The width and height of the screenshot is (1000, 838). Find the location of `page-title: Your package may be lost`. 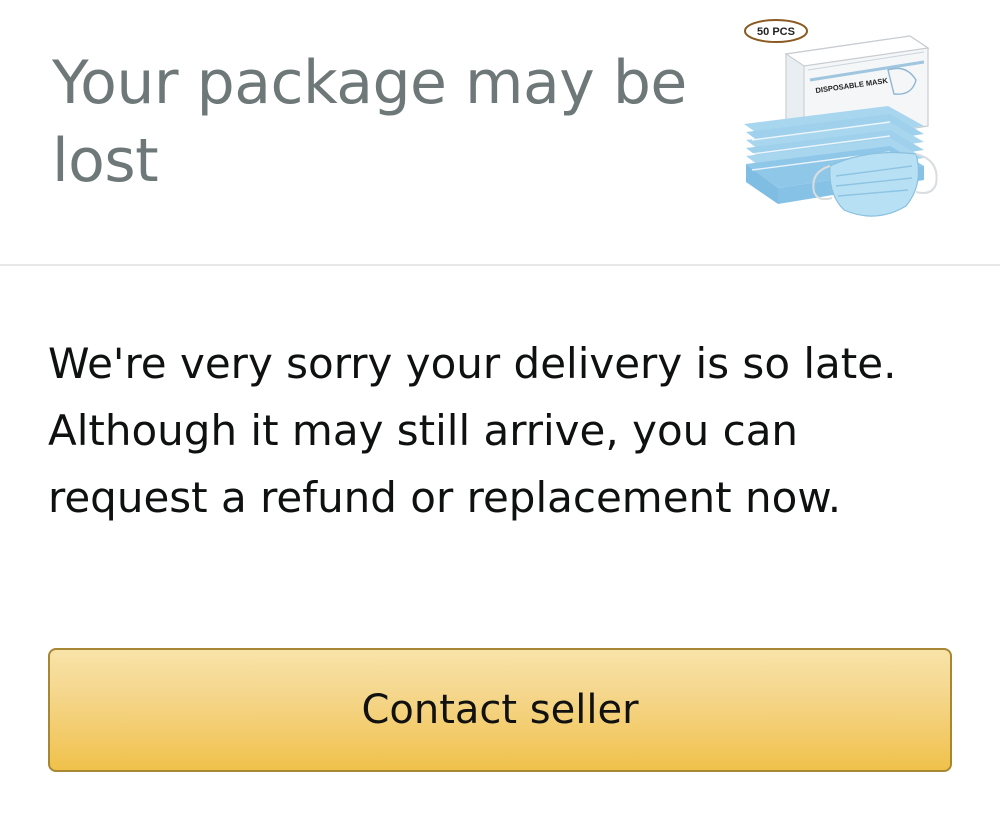

page-title: Your package may be lost is located at coordinates (369, 122).